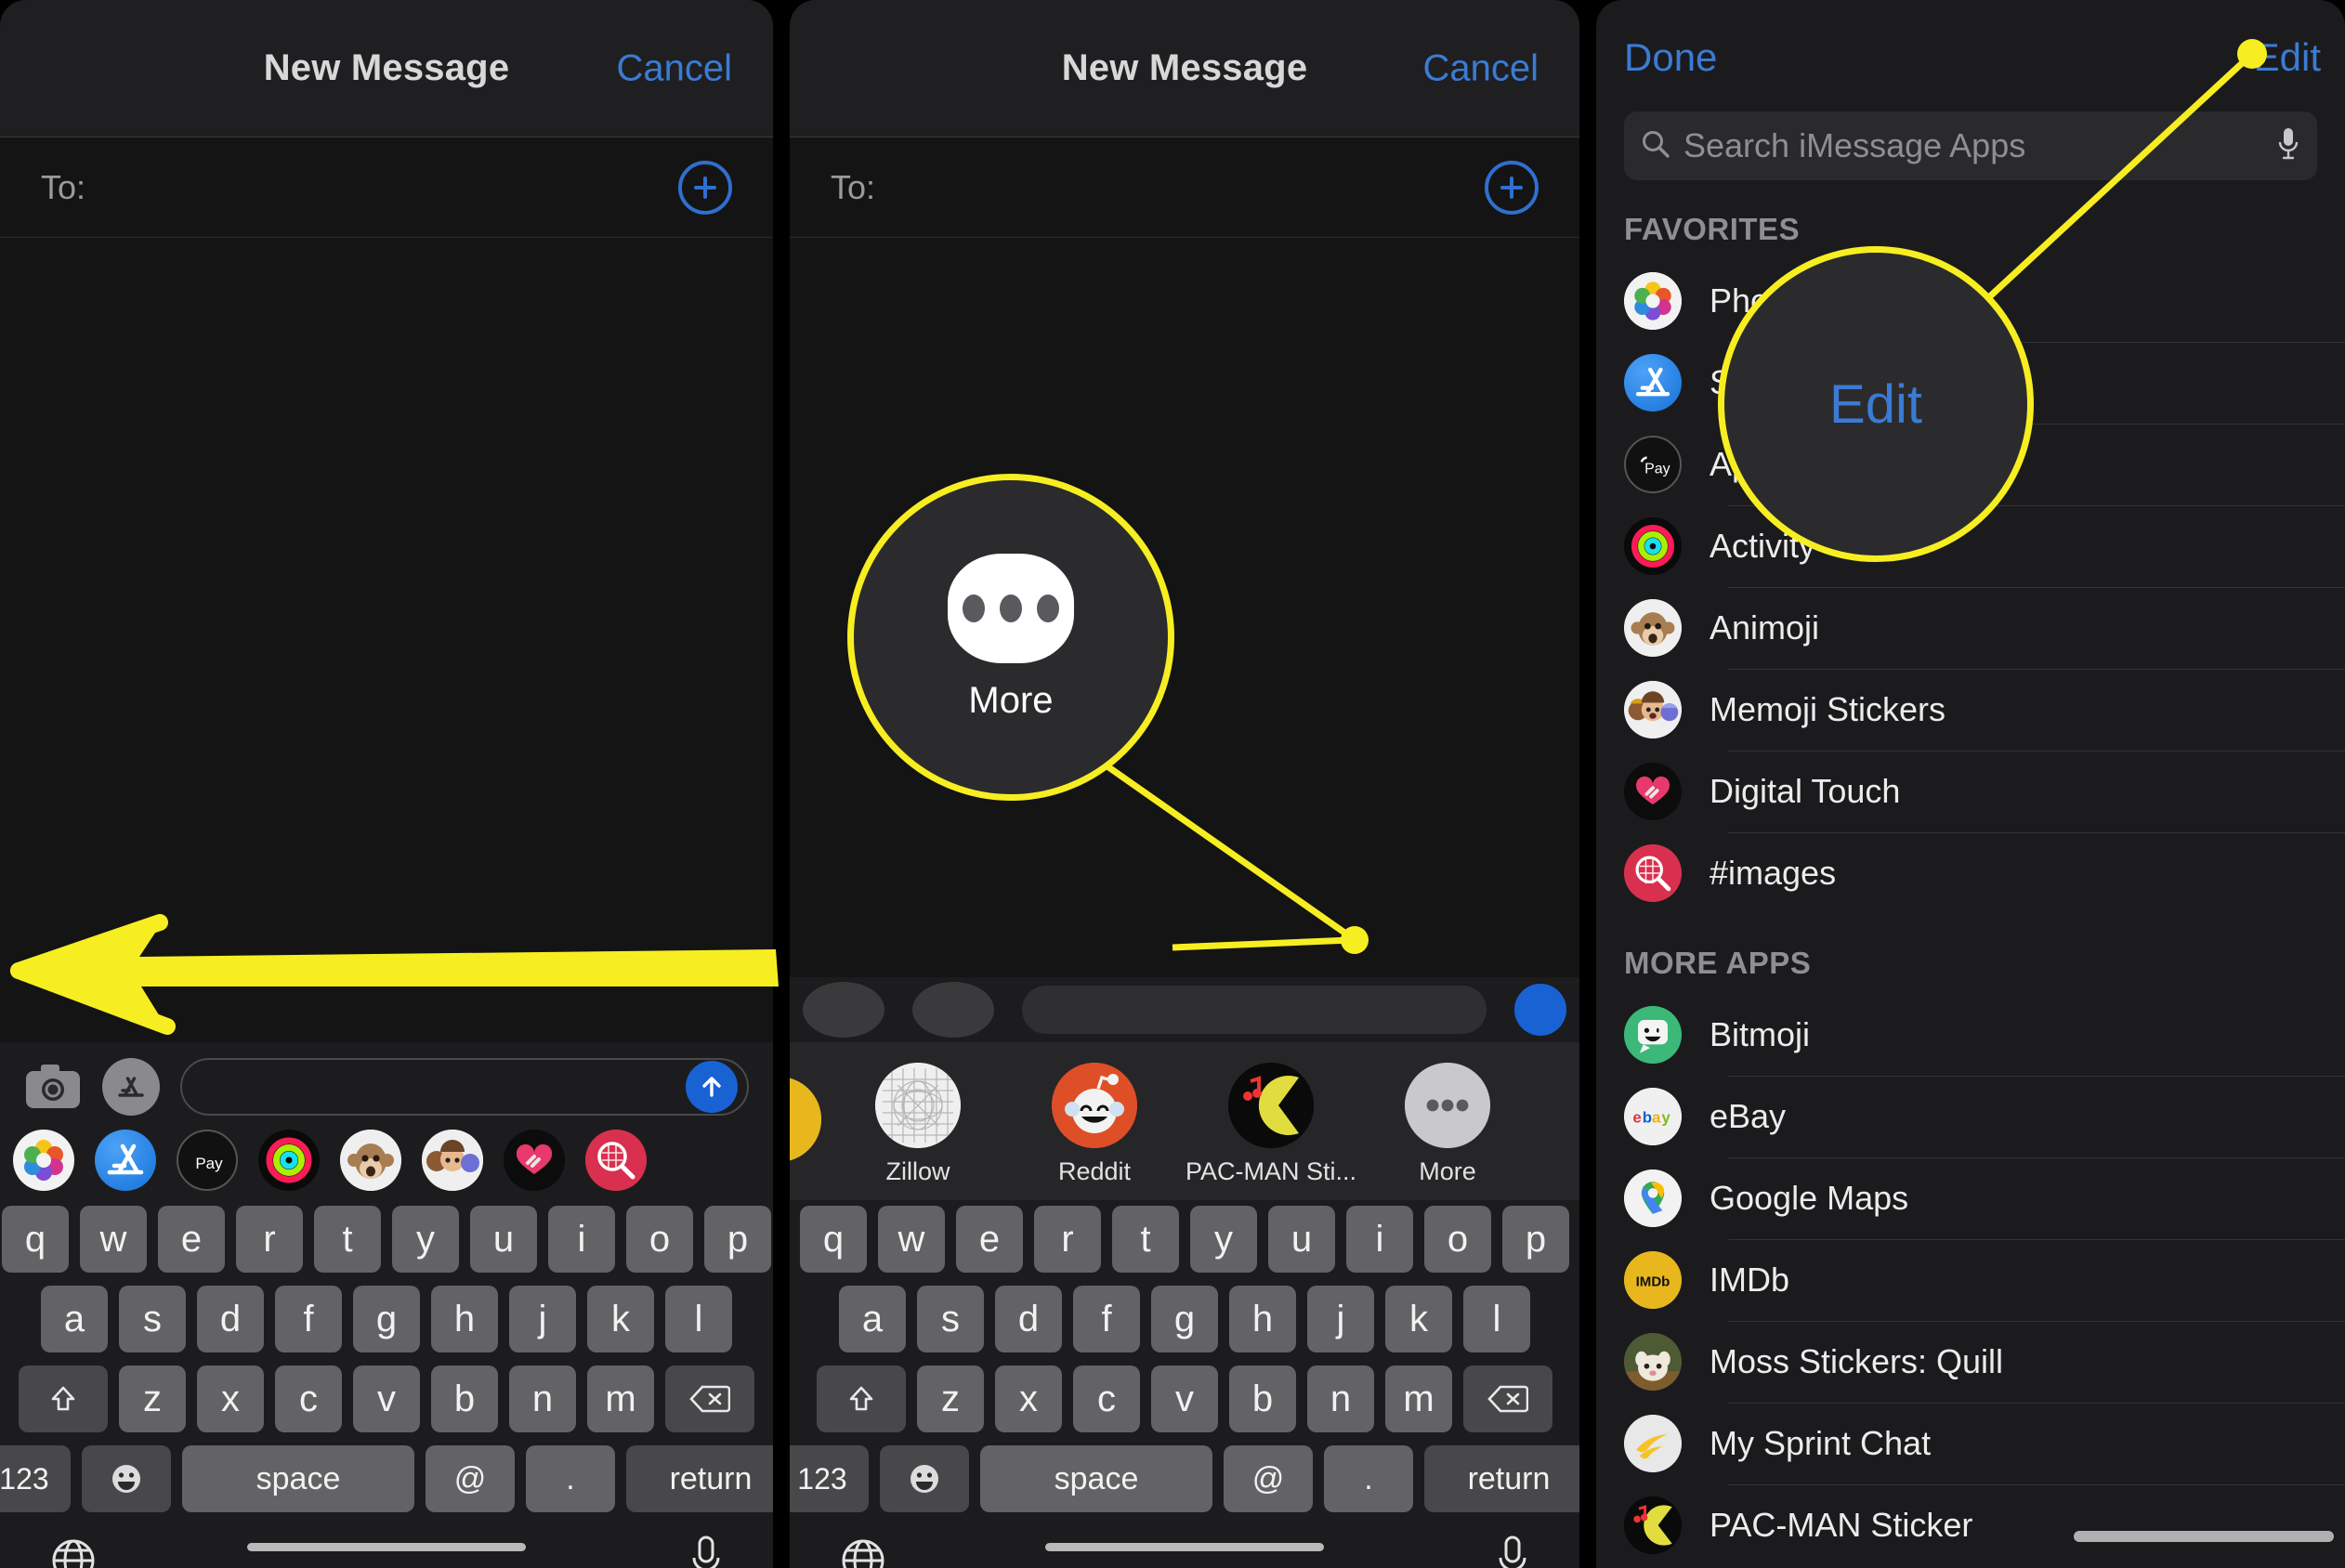  Describe the element at coordinates (1970, 1362) in the screenshot. I see `list-item: Moss Stickers: Quill` at that location.